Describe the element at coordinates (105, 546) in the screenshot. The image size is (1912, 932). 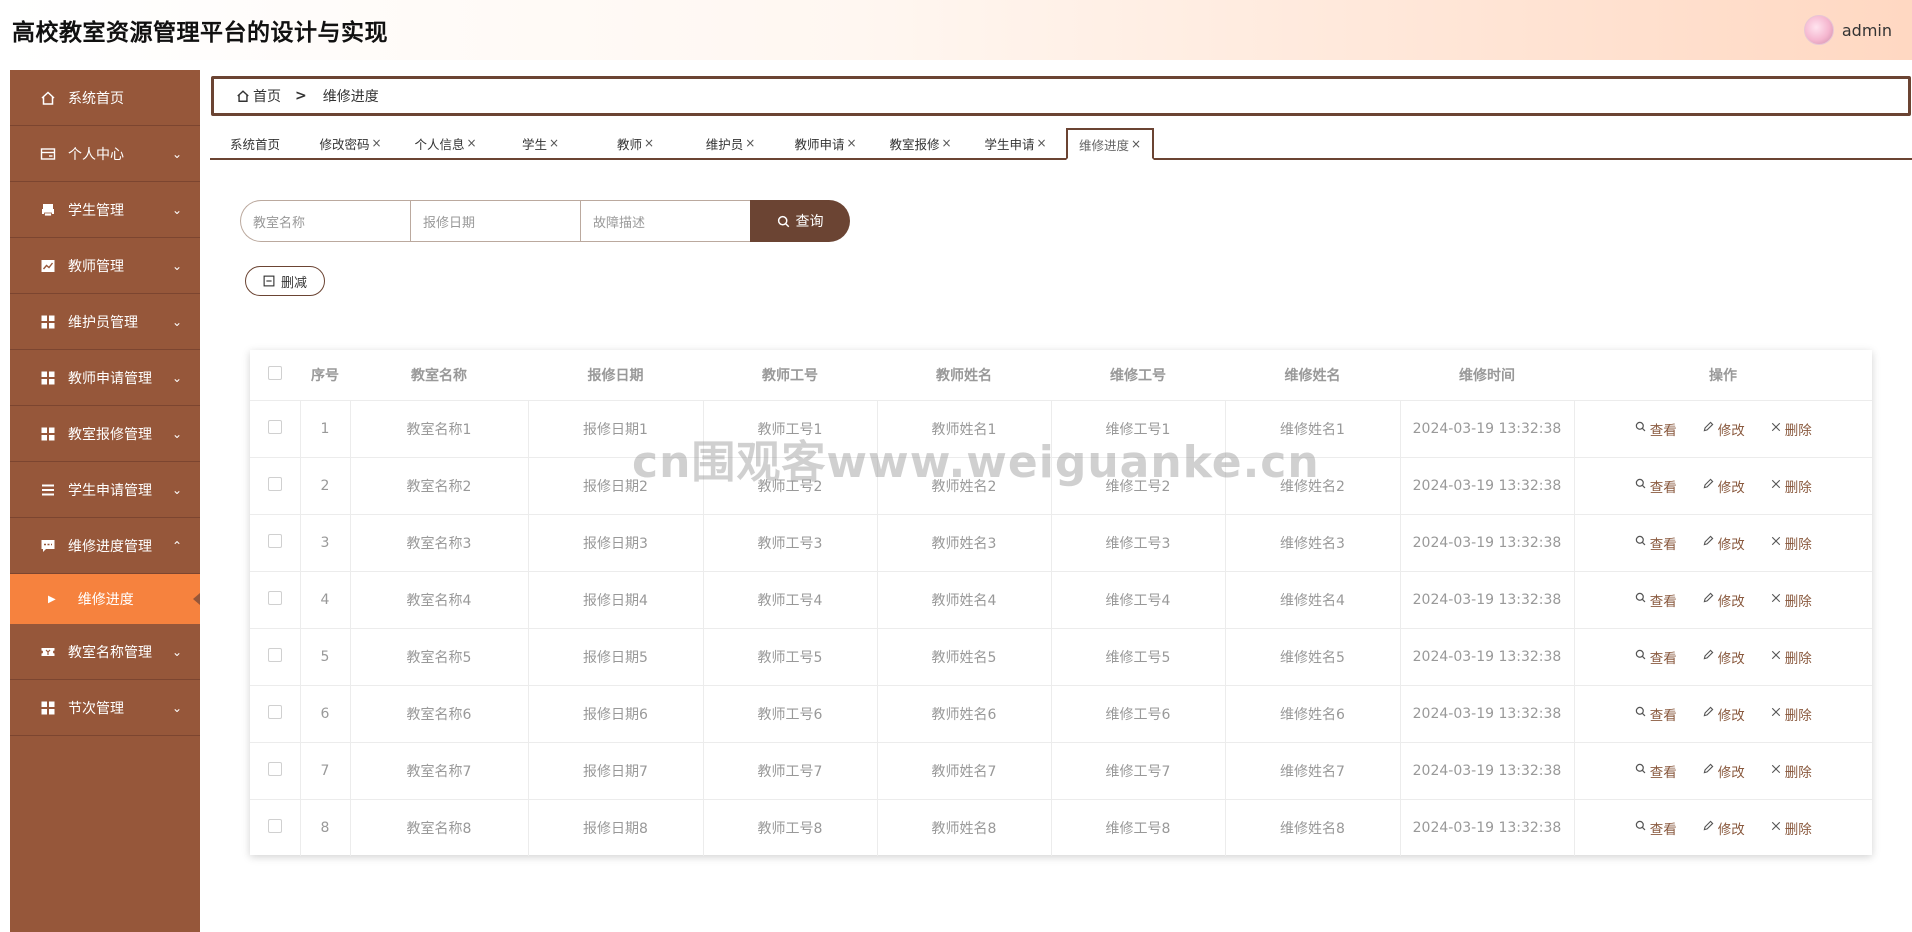
I see `sidebar-item-repair-progress: 维修进度管理 ⌃` at that location.